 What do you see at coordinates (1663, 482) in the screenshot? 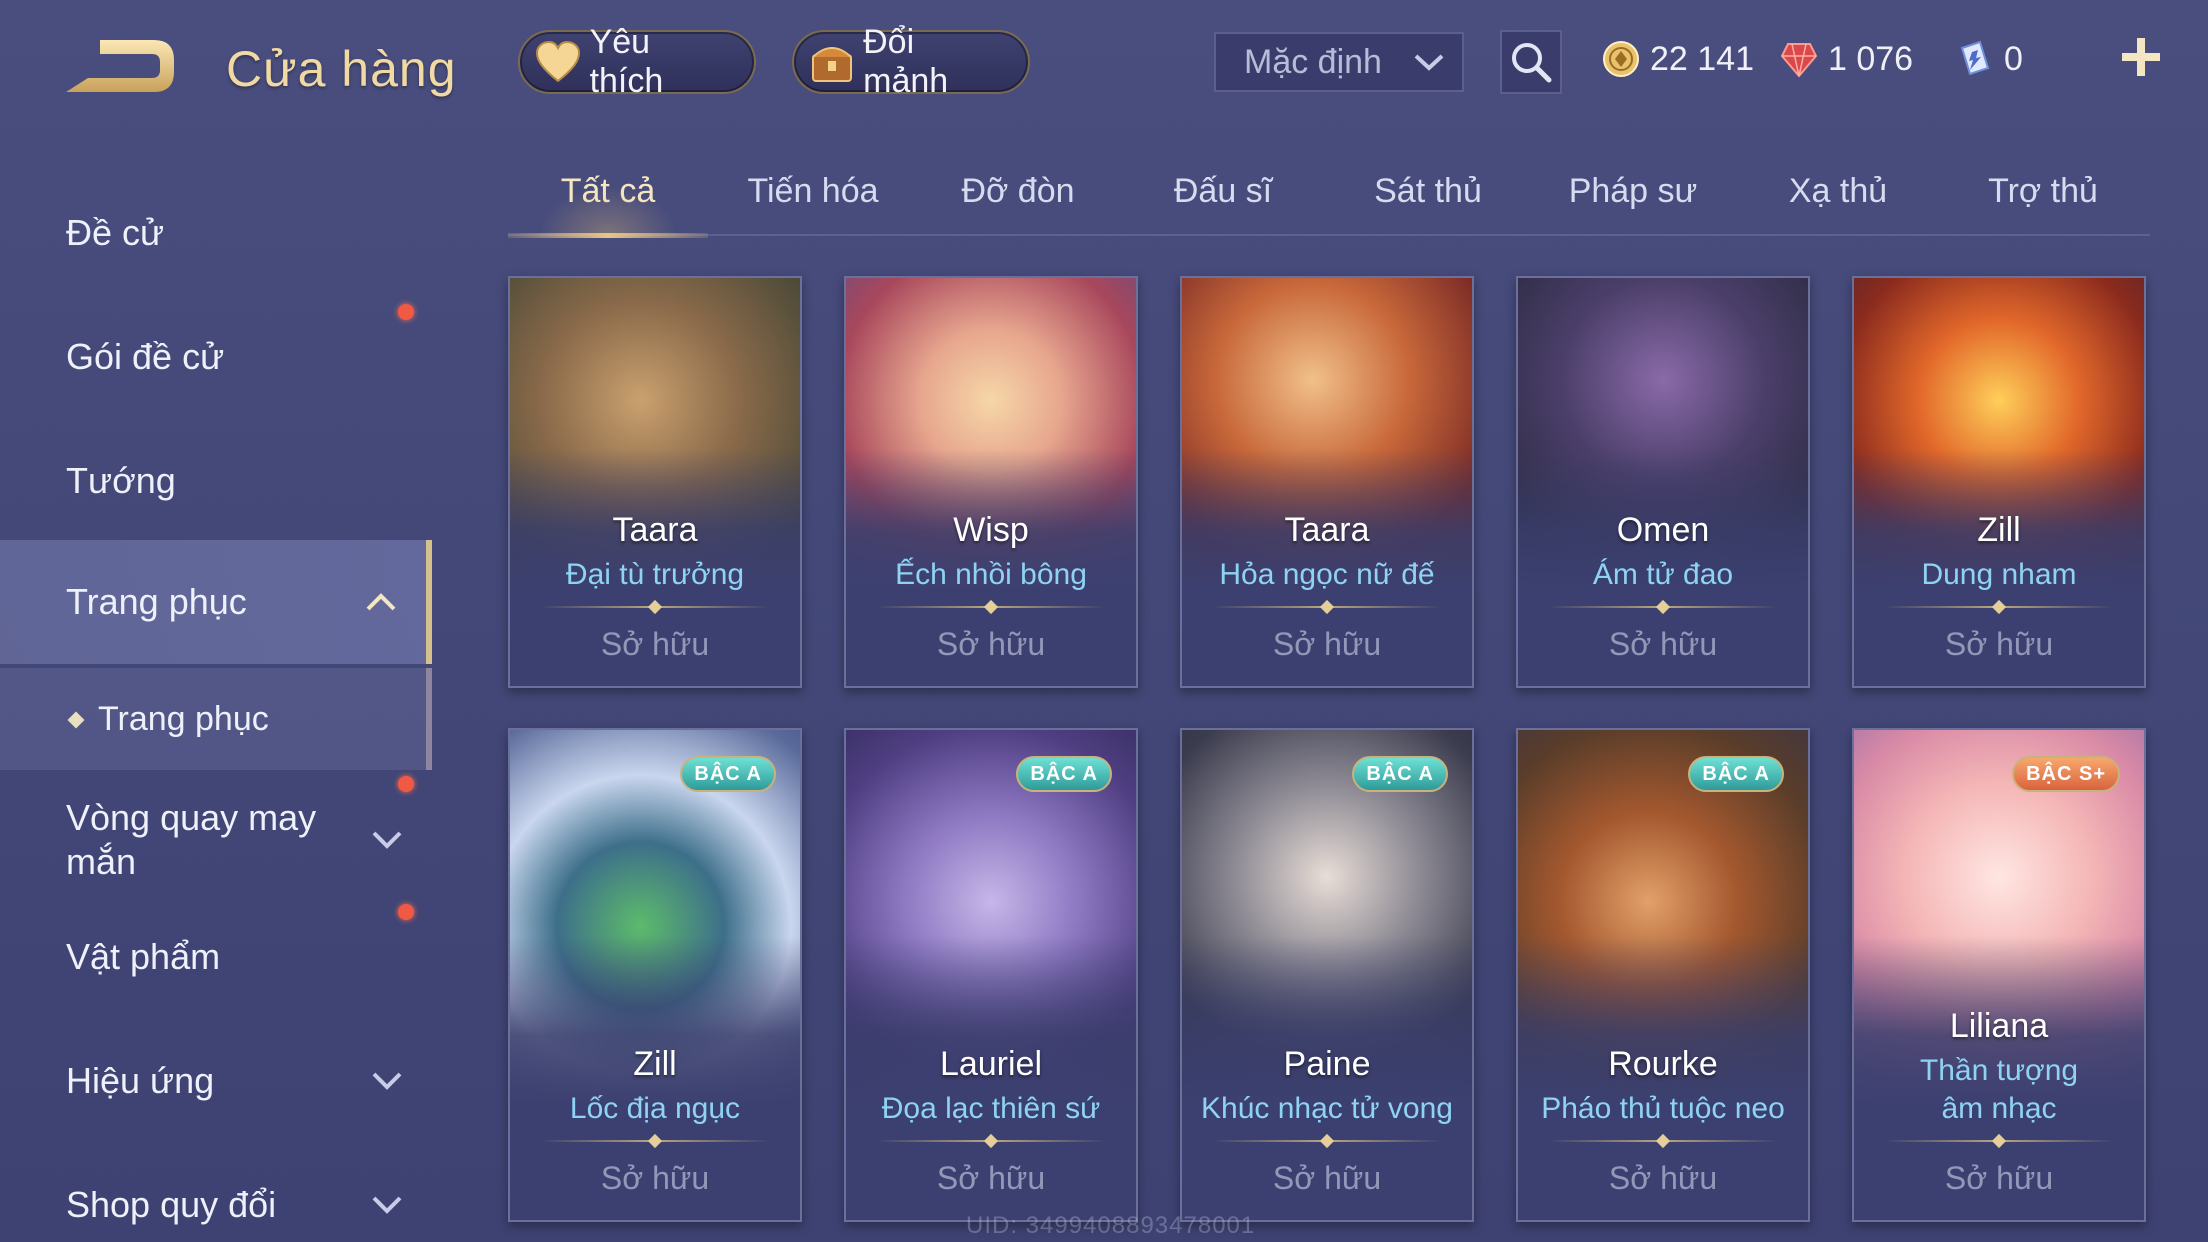
I see `skin-card: Omen Ám tử đao Sở hữu` at bounding box center [1663, 482].